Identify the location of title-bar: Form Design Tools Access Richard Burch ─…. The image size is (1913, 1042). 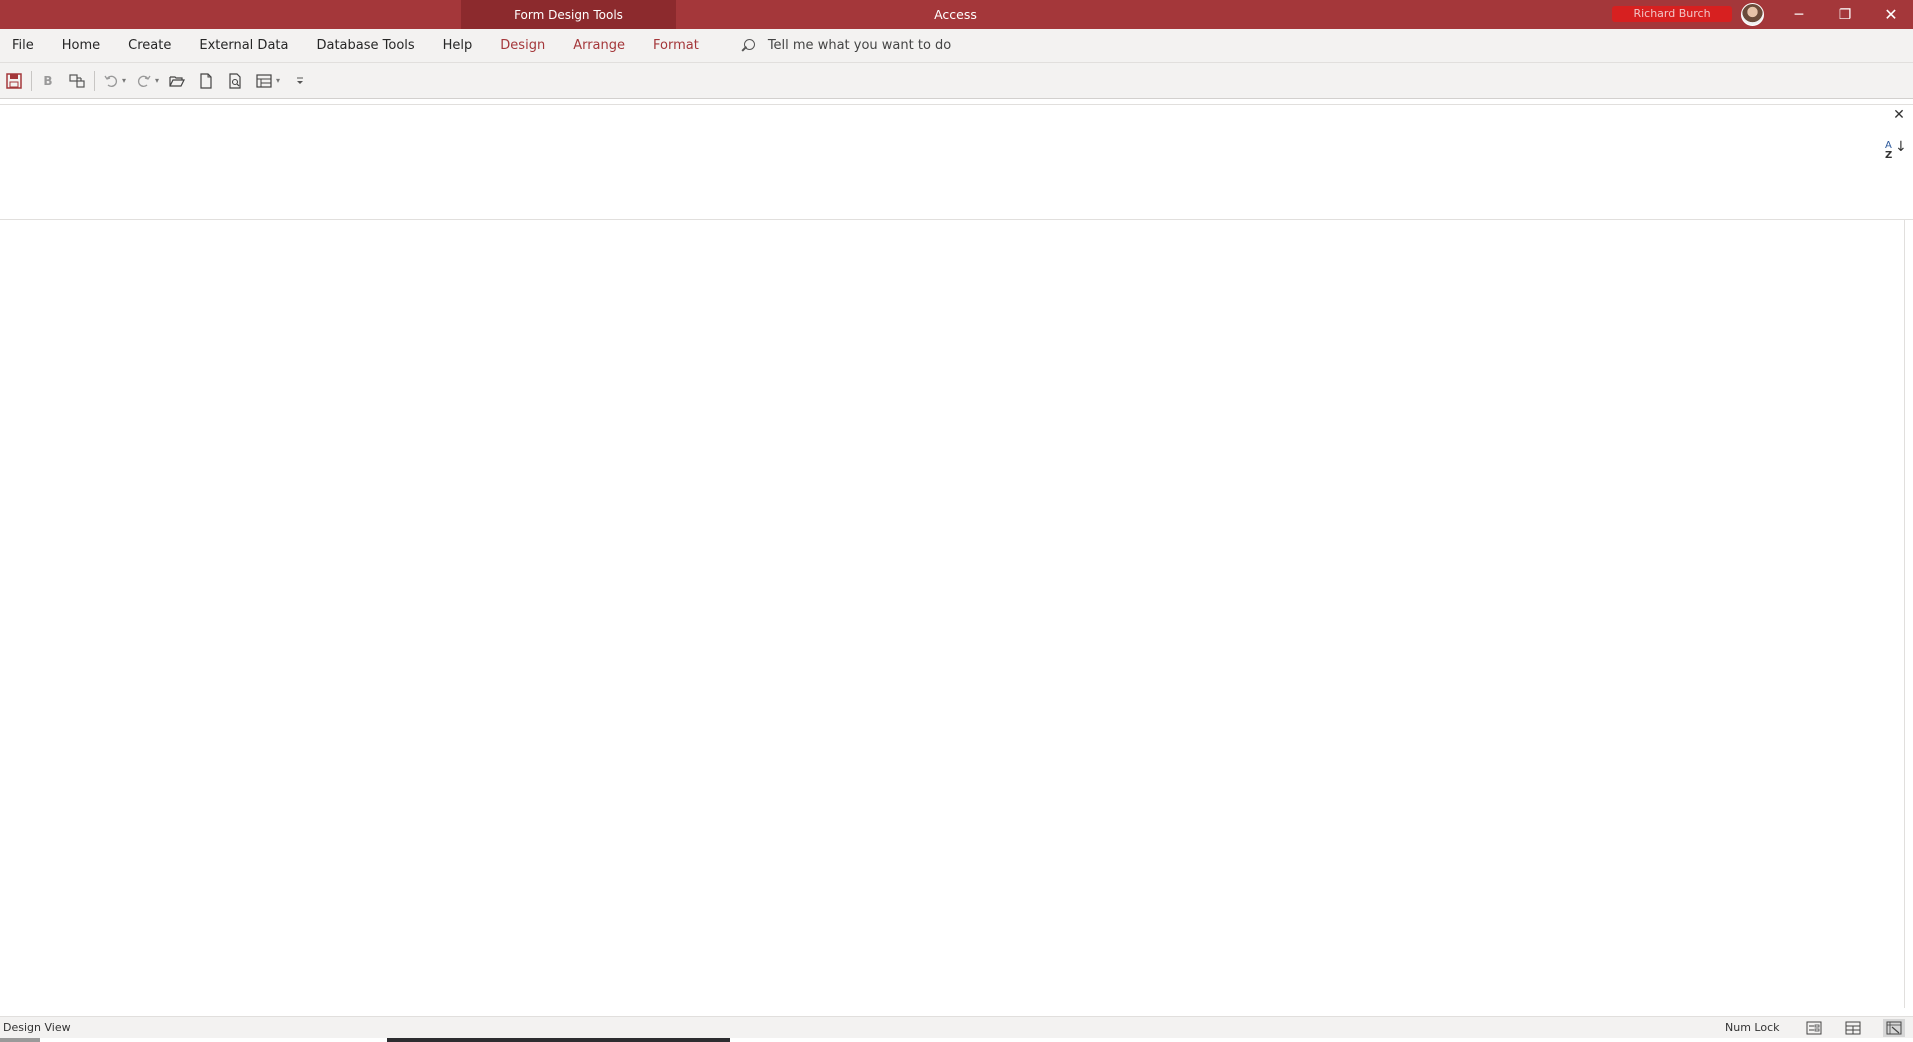
(956, 14).